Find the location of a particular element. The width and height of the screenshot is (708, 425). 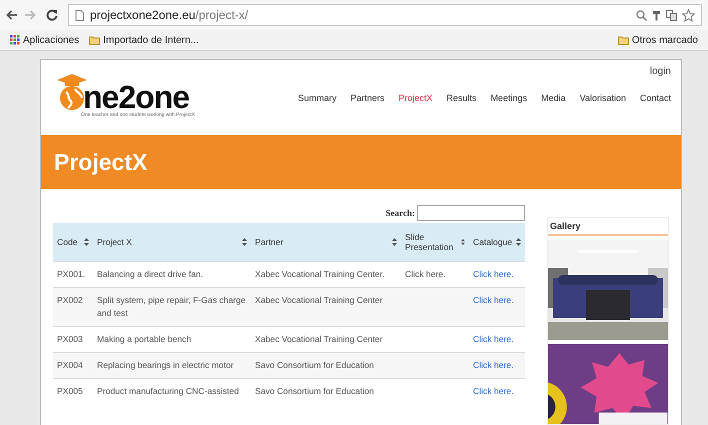

table-cell: PX005 is located at coordinates (73, 391).